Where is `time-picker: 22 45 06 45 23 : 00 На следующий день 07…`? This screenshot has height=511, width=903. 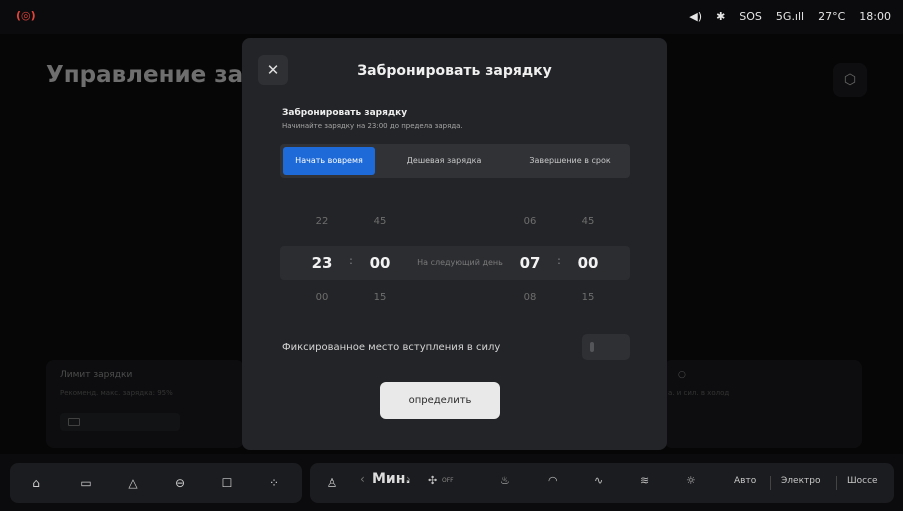 time-picker: 22 45 06 45 23 : 00 На следующий день 07… is located at coordinates (455, 266).